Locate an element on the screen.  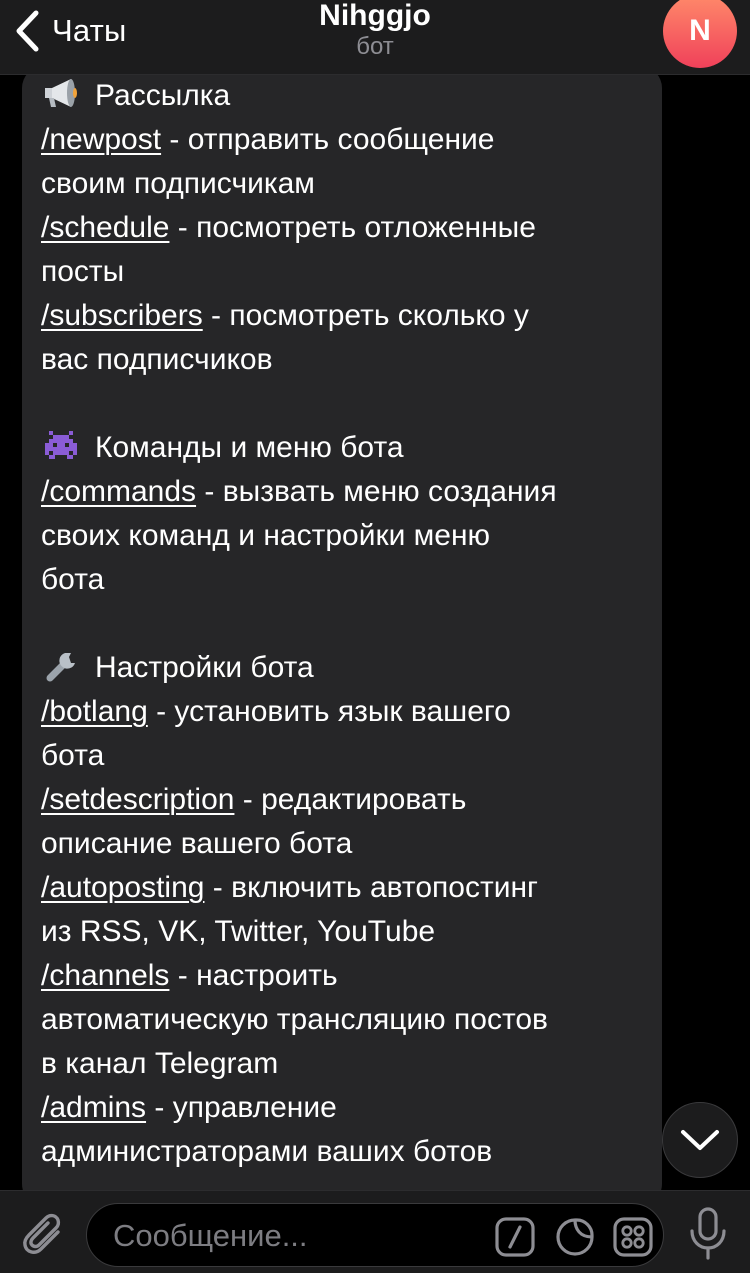
command-description: - управление is located at coordinates (241, 1107).